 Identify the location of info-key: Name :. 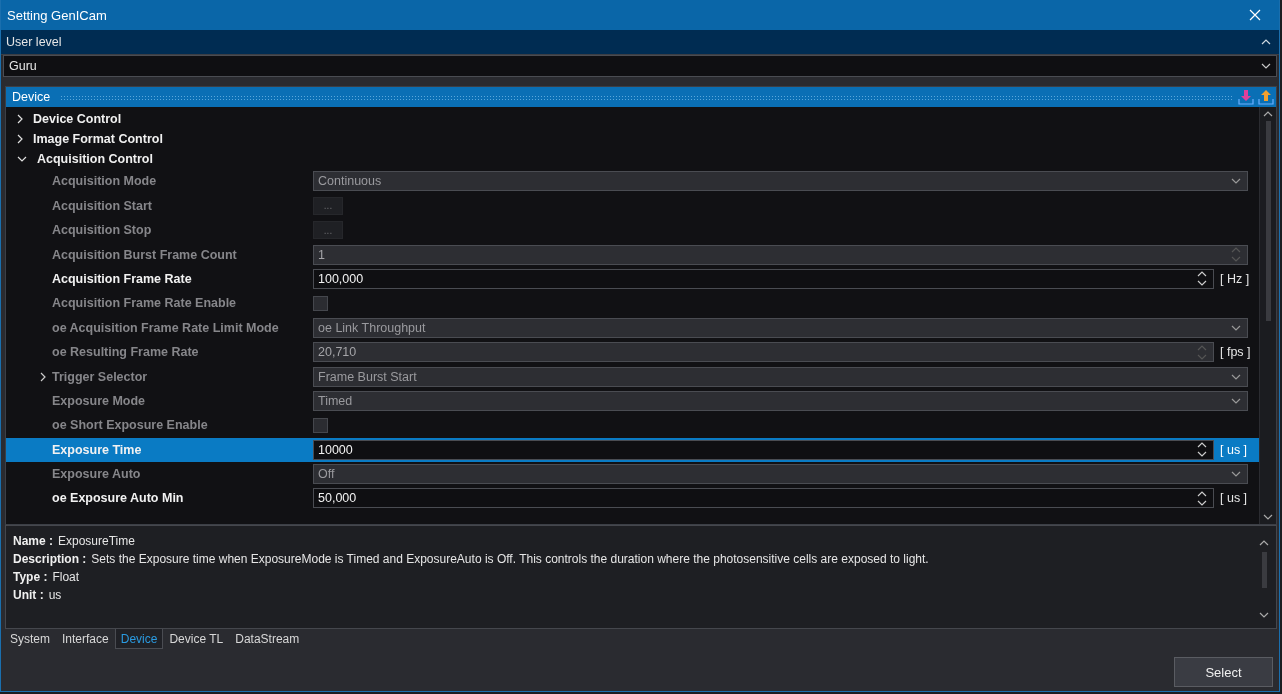
(33, 541).